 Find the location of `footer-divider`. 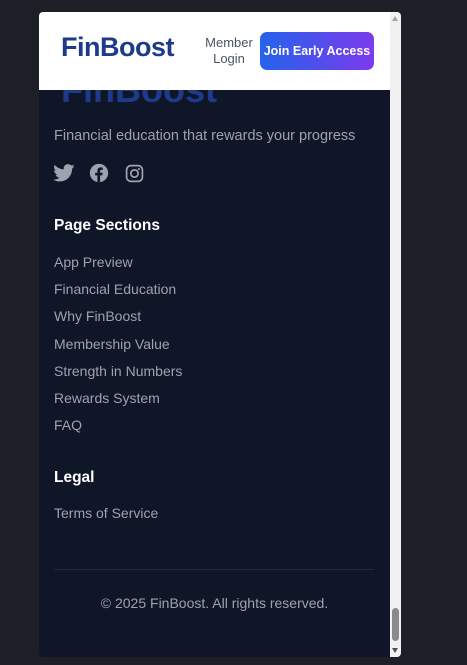

footer-divider is located at coordinates (214, 569).